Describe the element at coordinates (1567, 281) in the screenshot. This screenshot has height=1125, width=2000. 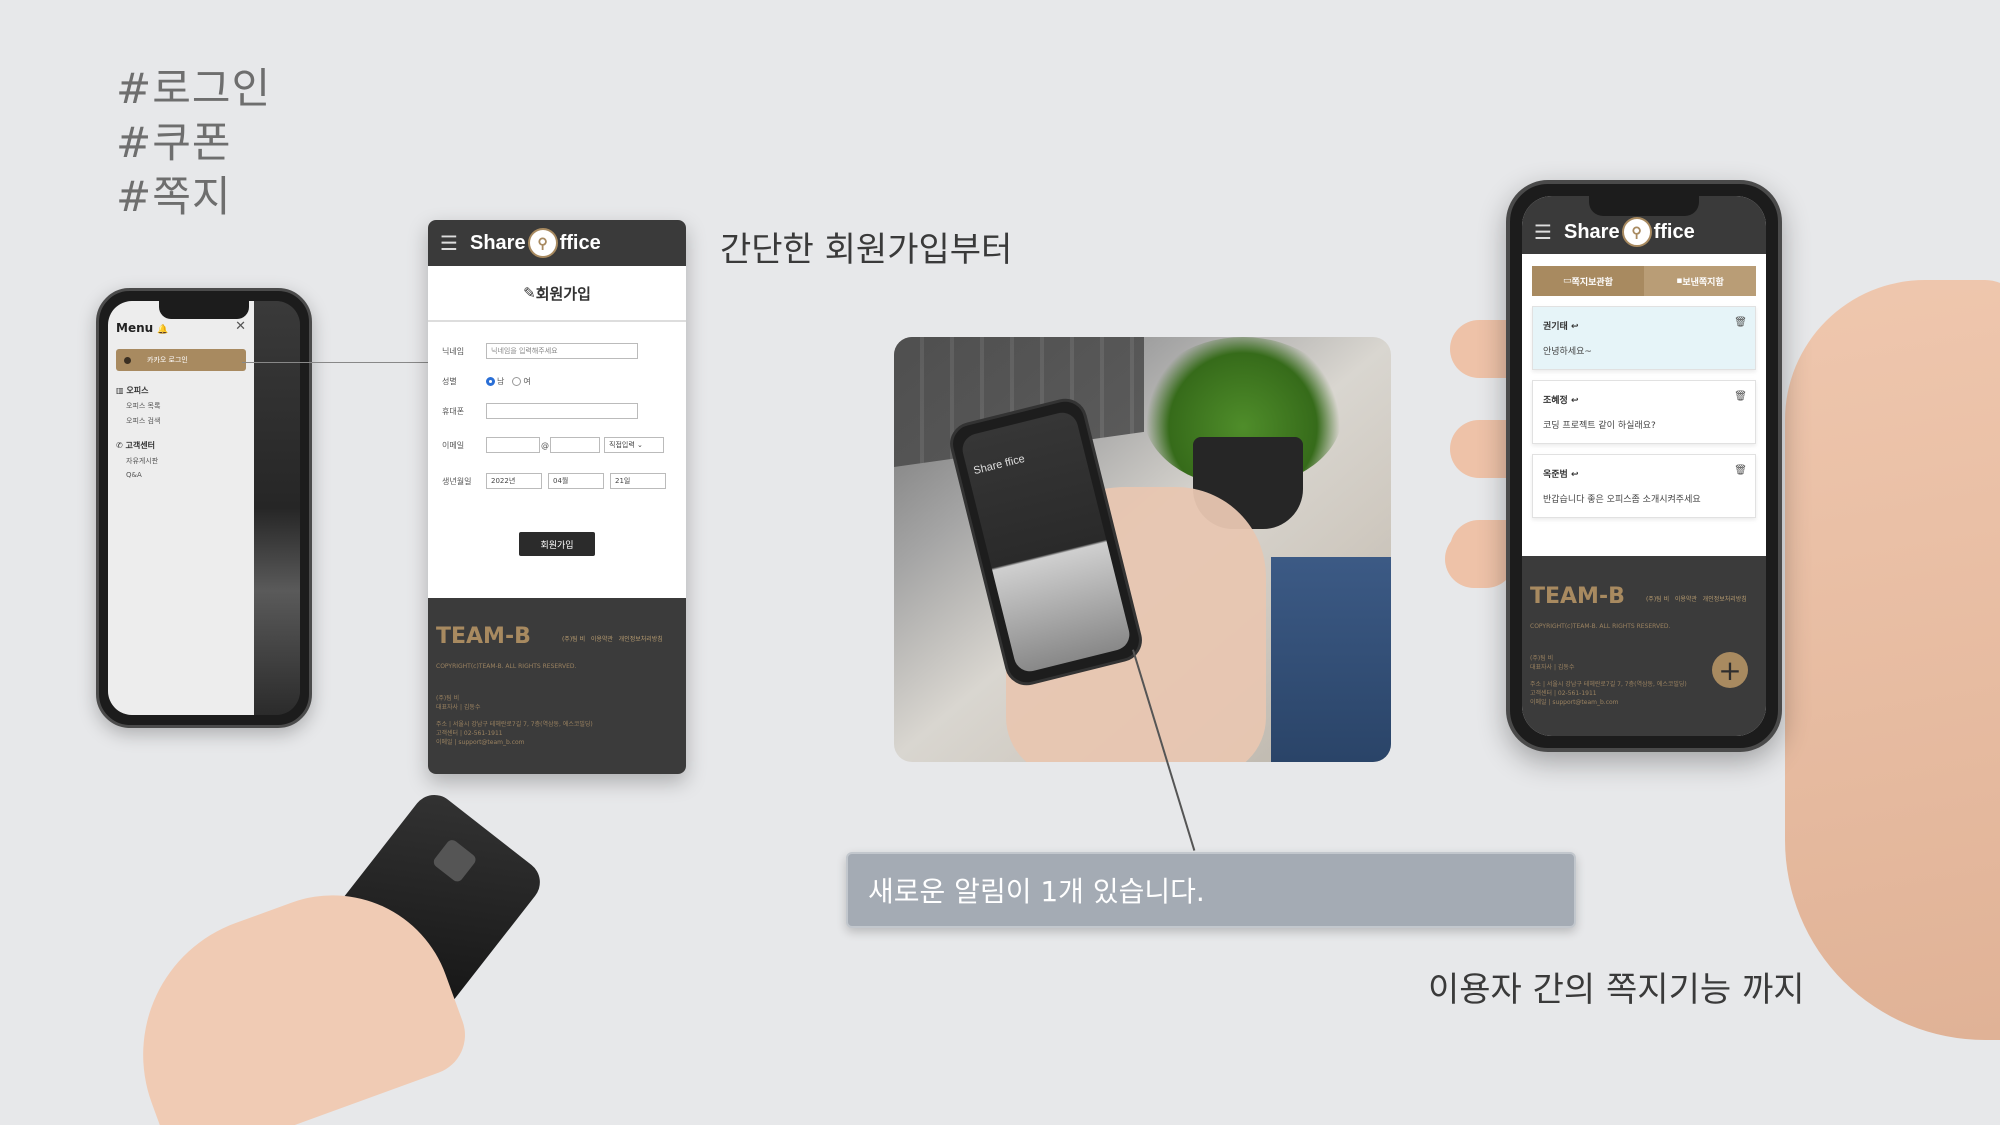
I see `inbox-icon: ▭` at that location.